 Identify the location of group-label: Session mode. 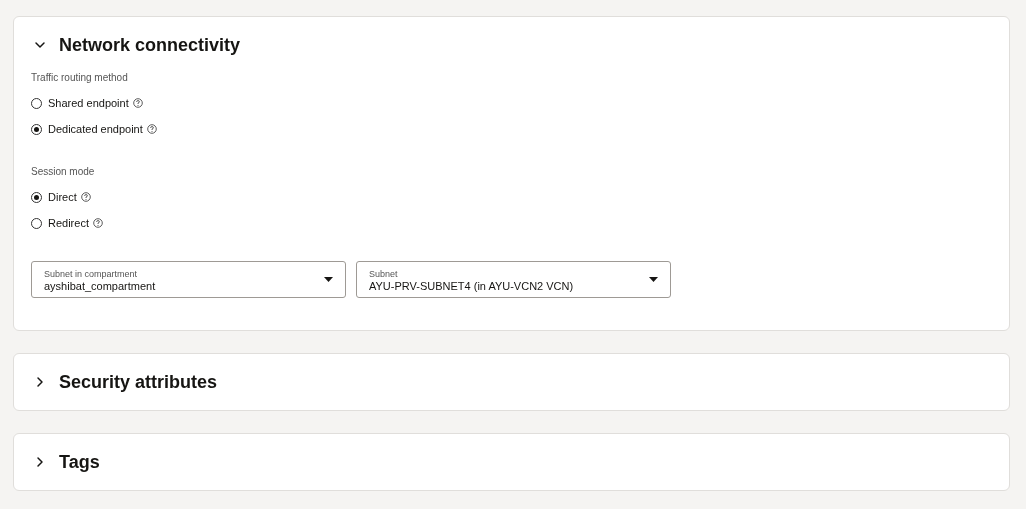
(63, 172).